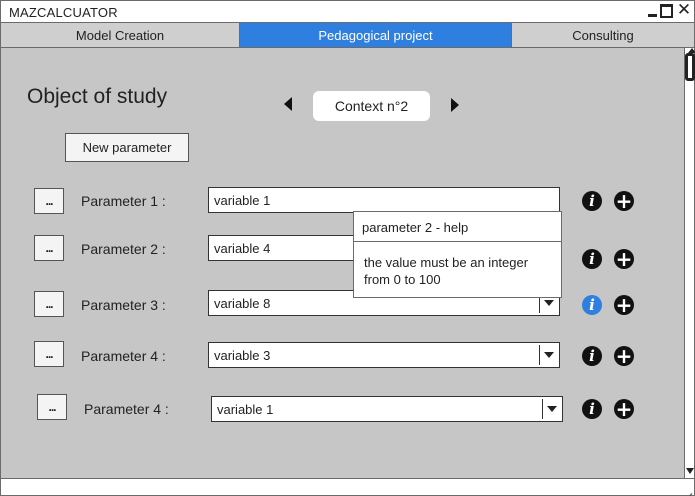 This screenshot has width=695, height=496. What do you see at coordinates (624, 409) in the screenshot?
I see `parameter-5-add-icon: +` at bounding box center [624, 409].